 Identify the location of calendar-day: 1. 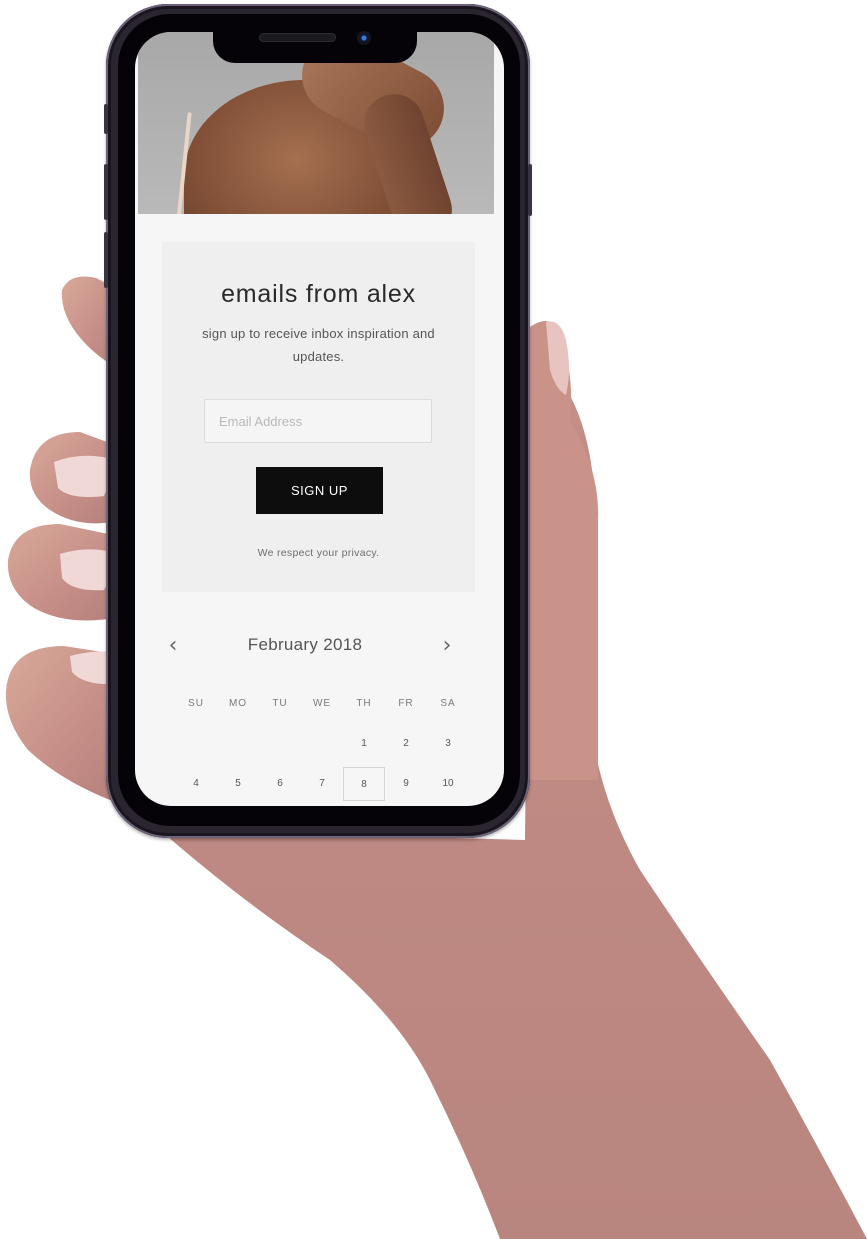
(364, 744).